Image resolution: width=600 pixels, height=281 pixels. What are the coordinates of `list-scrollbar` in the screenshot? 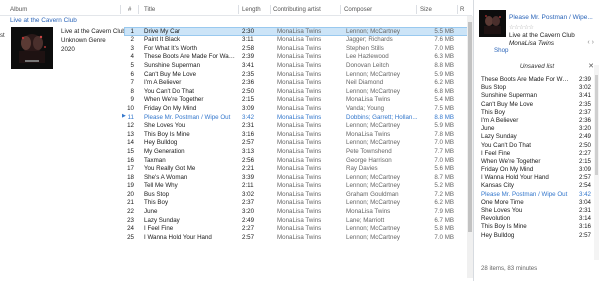 It's located at (596, 162).